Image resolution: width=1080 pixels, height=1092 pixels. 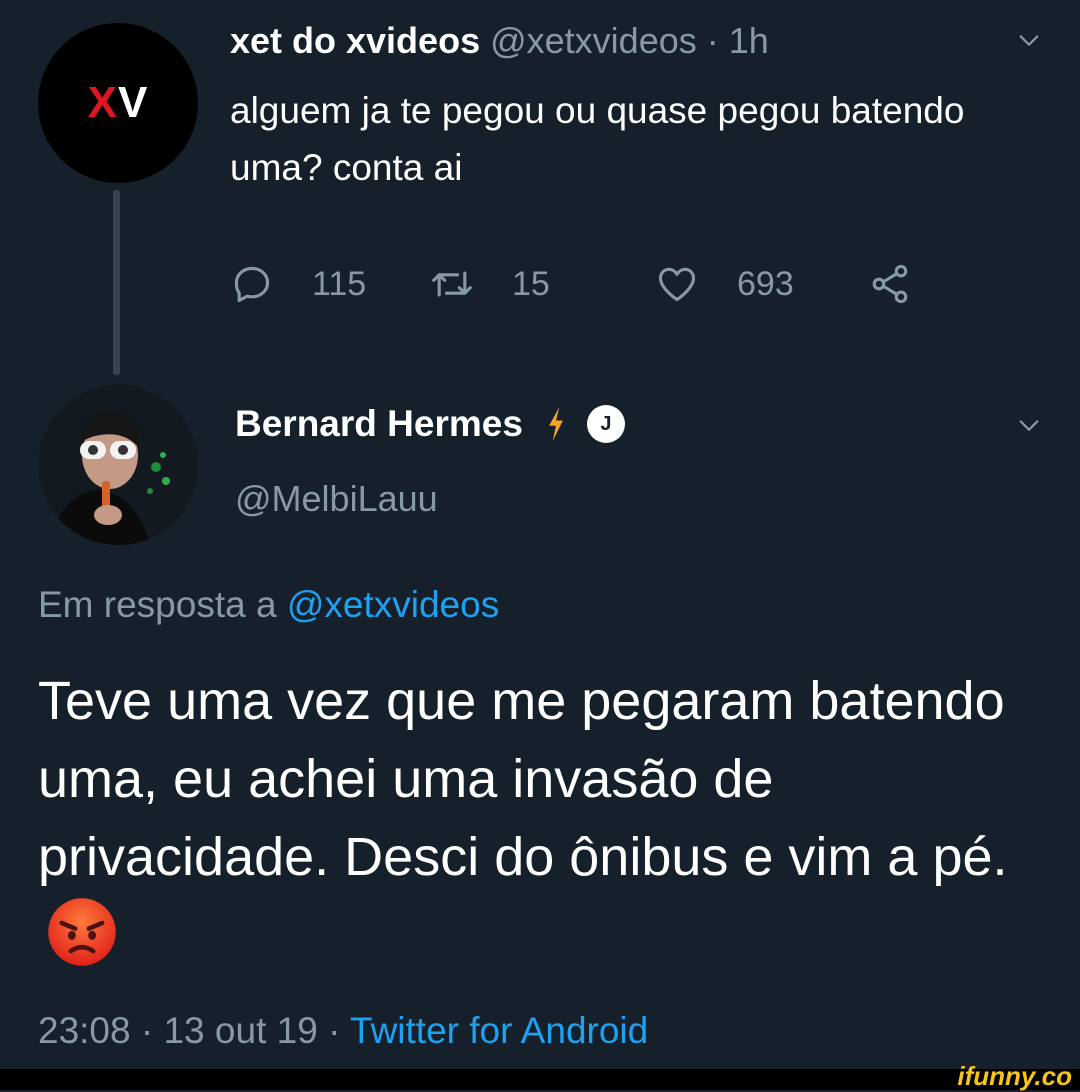 What do you see at coordinates (379, 424) in the screenshot?
I see `tweet2-display-name: Bernard Hermes` at bounding box center [379, 424].